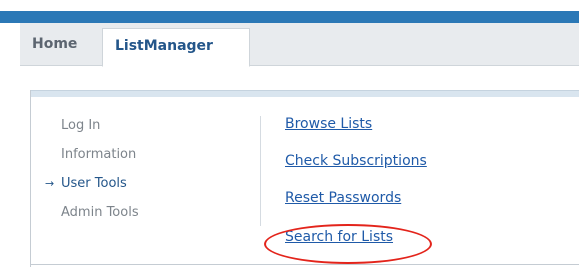  What do you see at coordinates (356, 161) in the screenshot?
I see `check-subscriptions-link: Check Subscriptions` at bounding box center [356, 161].